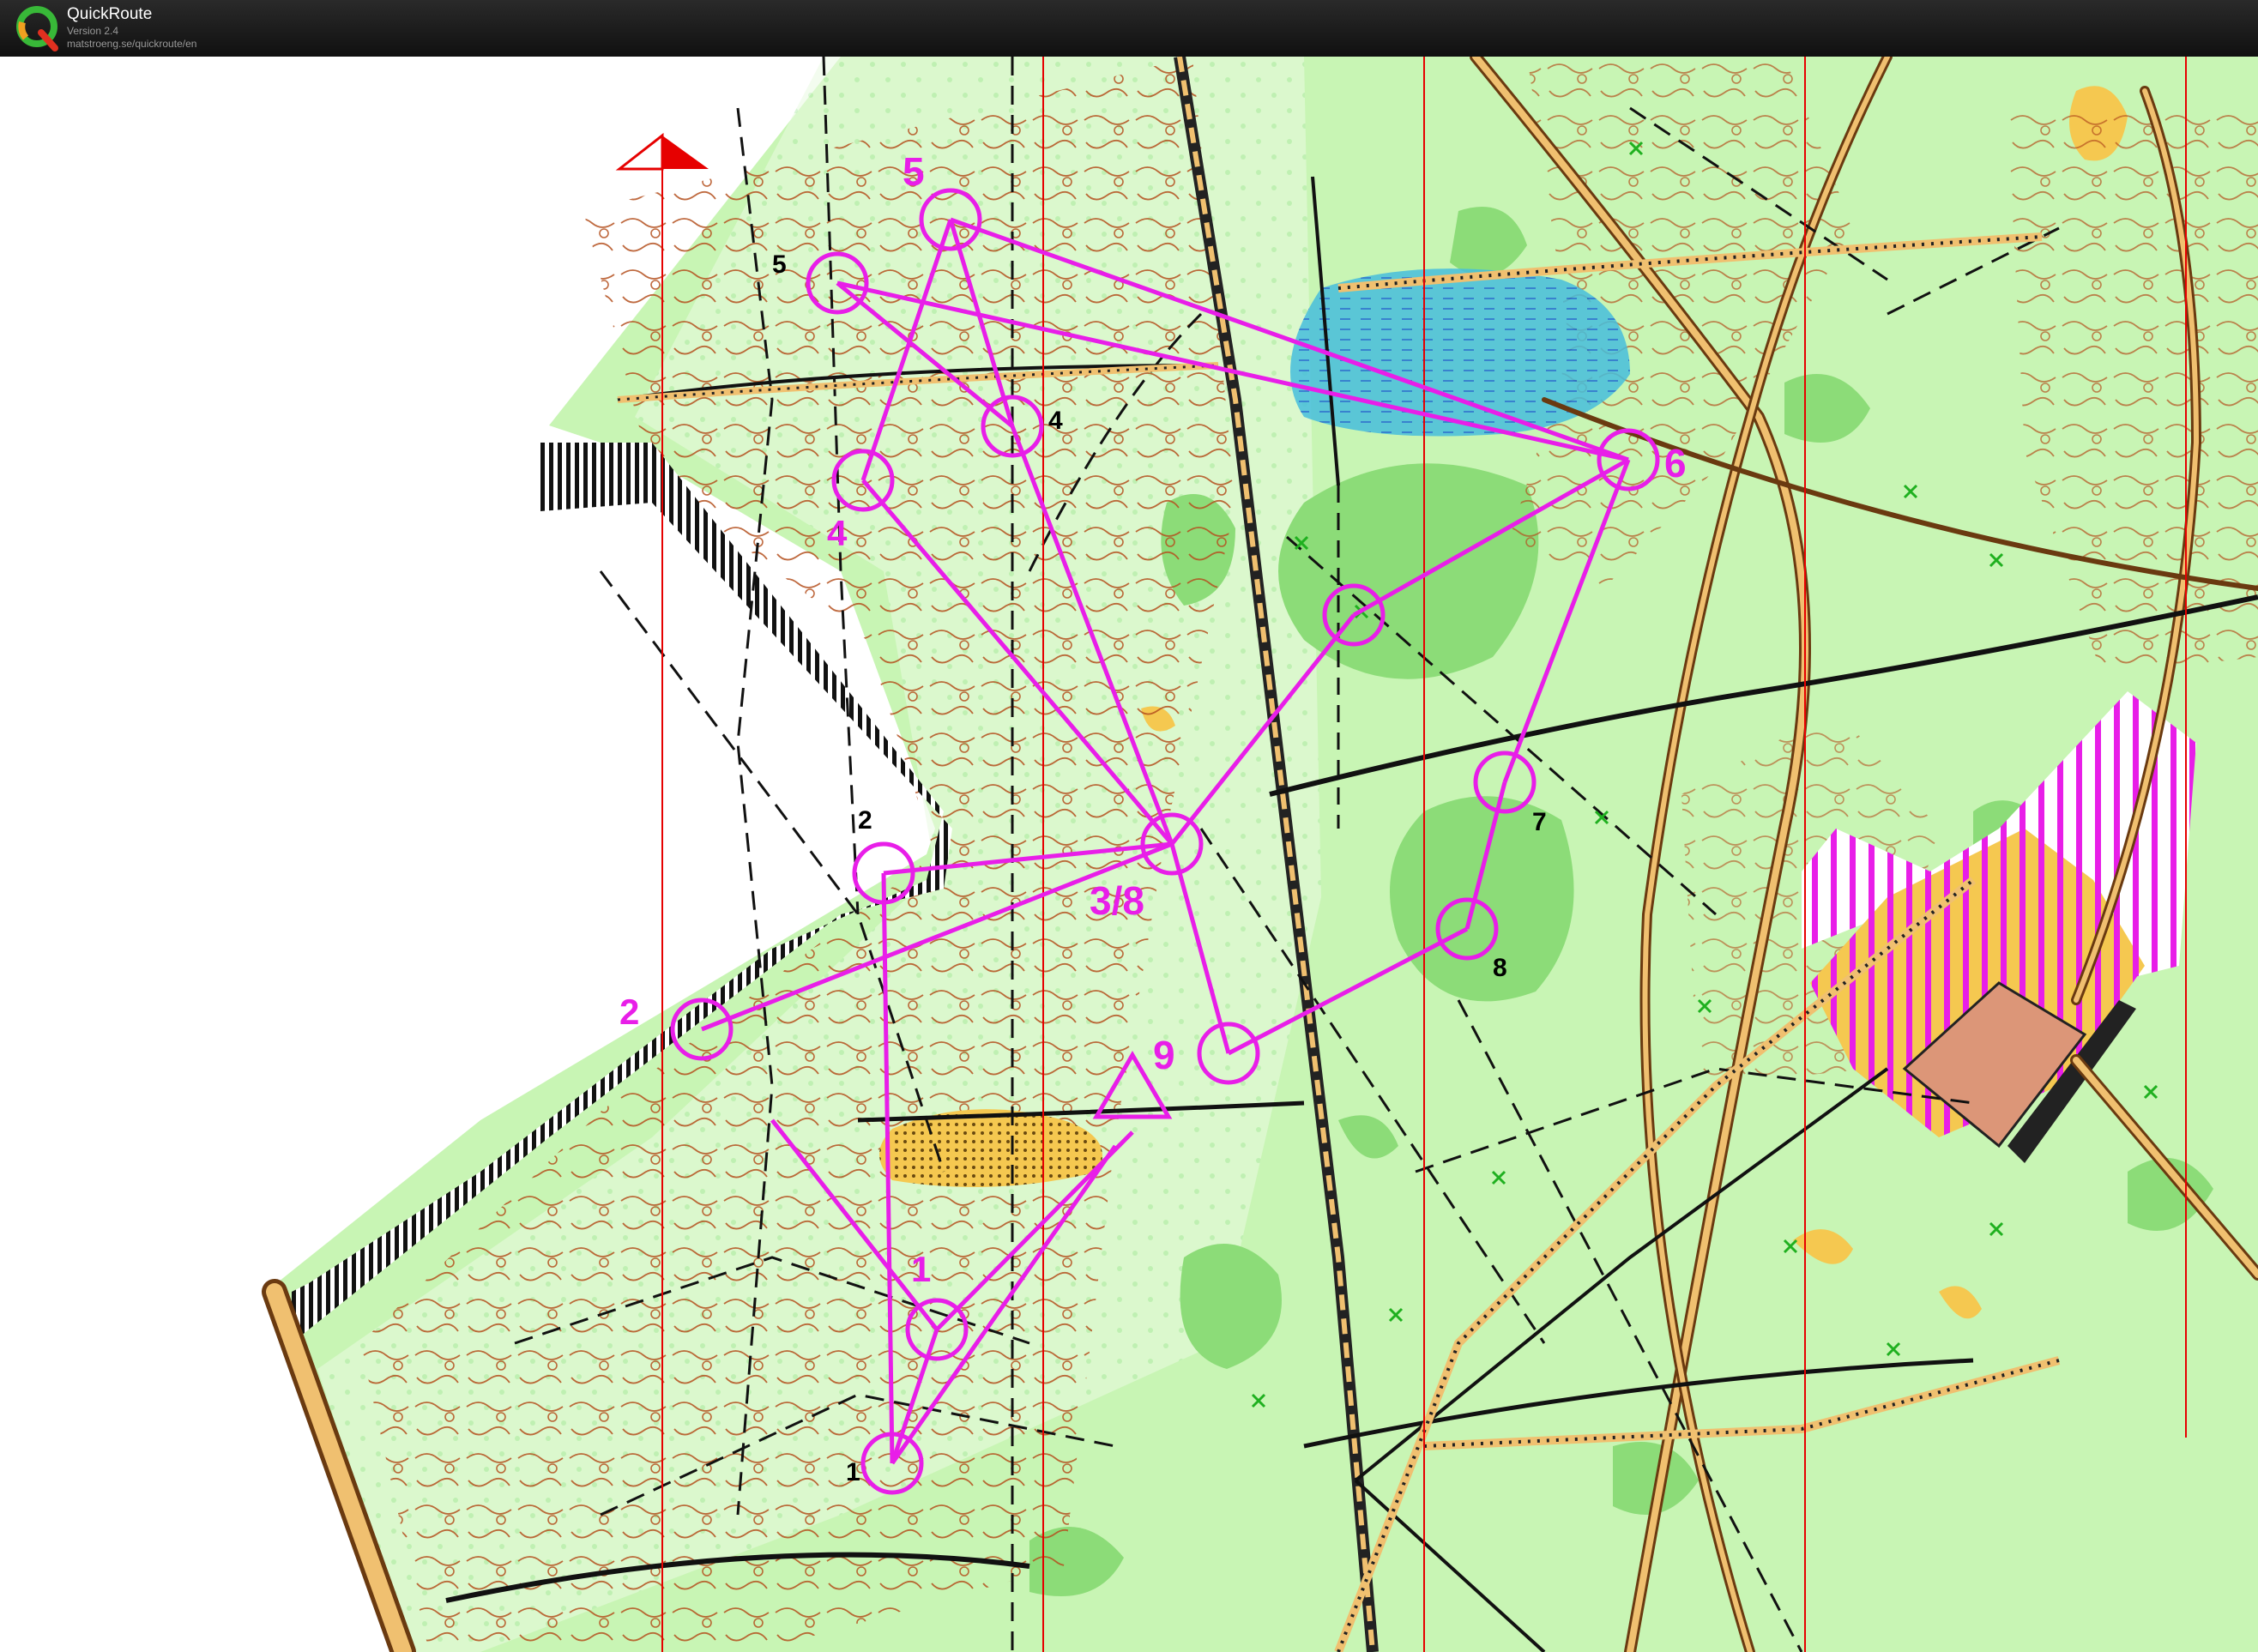 The height and width of the screenshot is (1652, 2258). Describe the element at coordinates (1676, 463) in the screenshot. I see `control-number-c6: 6` at that location.